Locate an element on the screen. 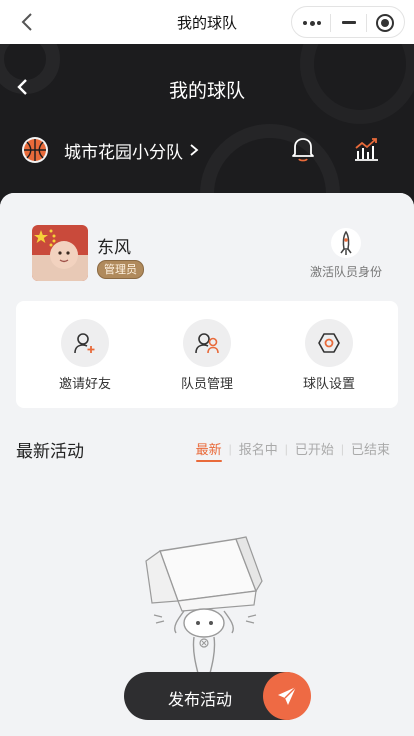 The height and width of the screenshot is (736, 414). add-user-icon is located at coordinates (84, 343).